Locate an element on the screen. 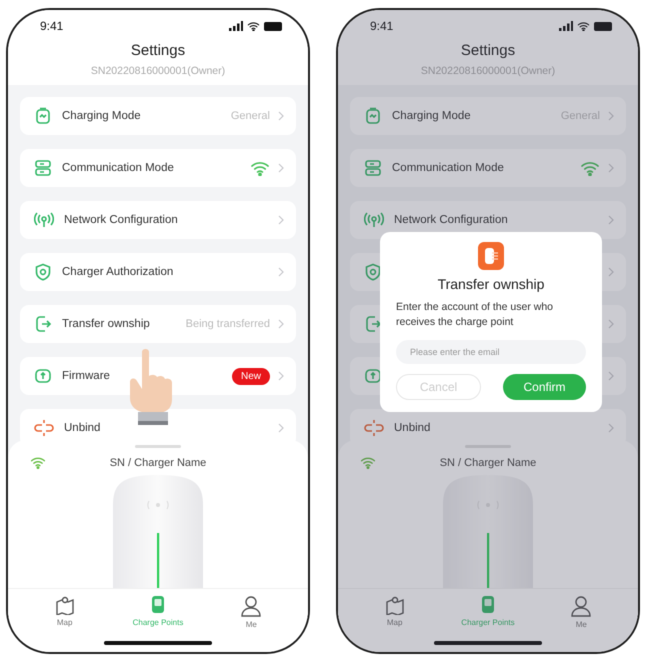 The image size is (650, 662). row-label: Firmware is located at coordinates (86, 376).